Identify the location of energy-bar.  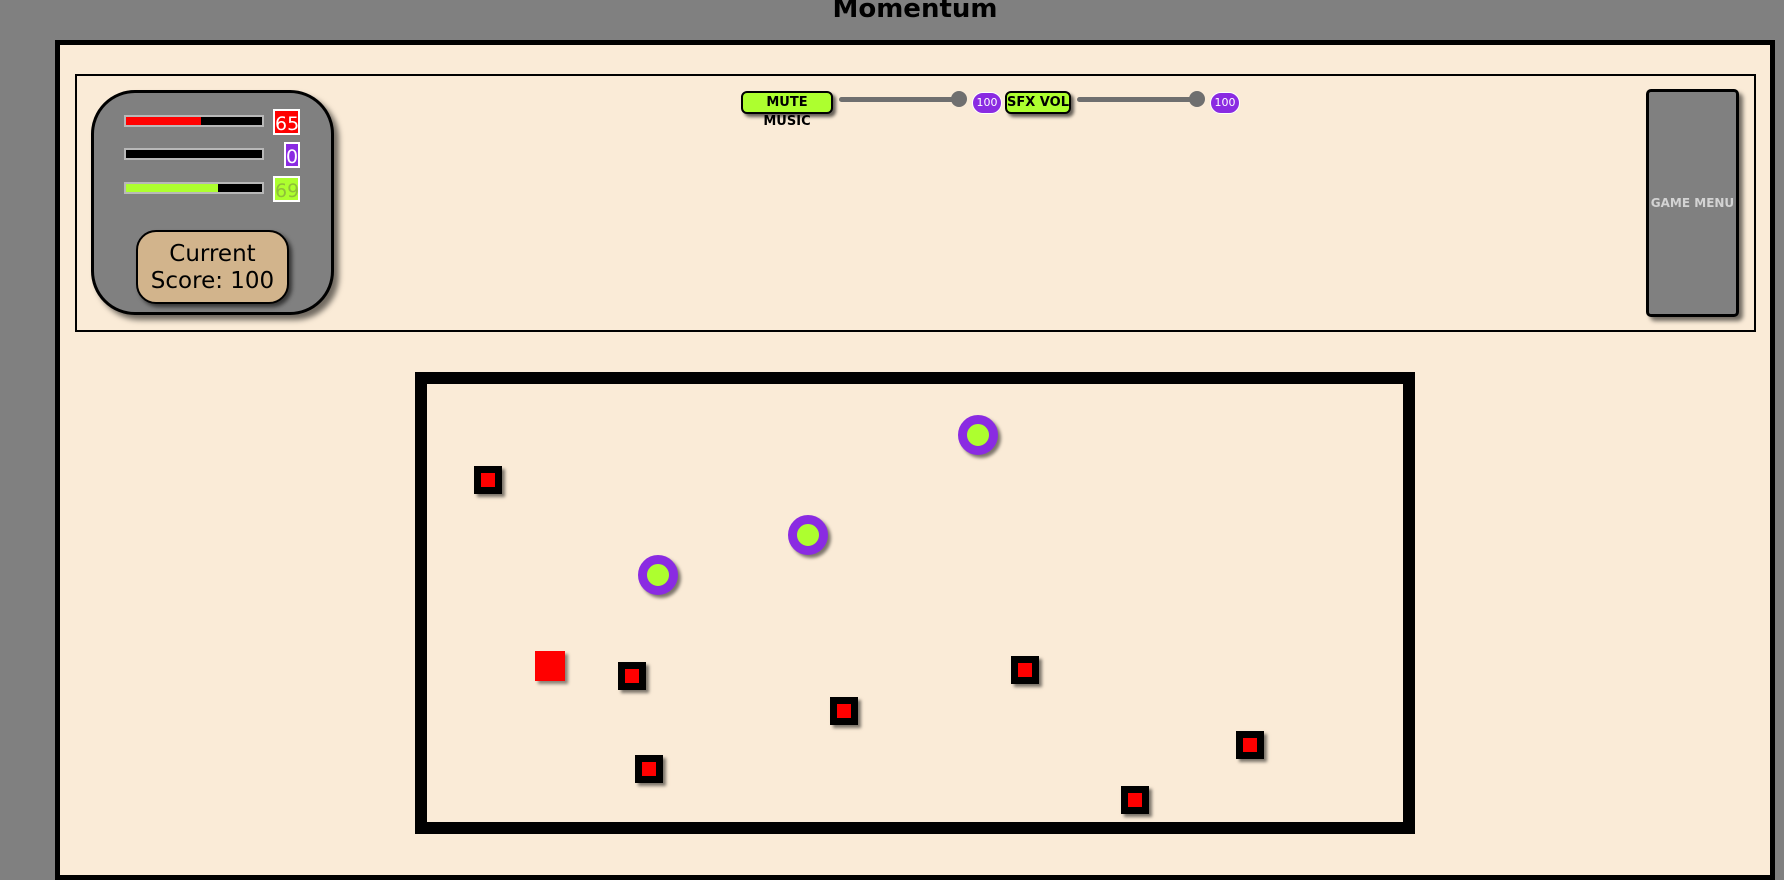
(194, 188).